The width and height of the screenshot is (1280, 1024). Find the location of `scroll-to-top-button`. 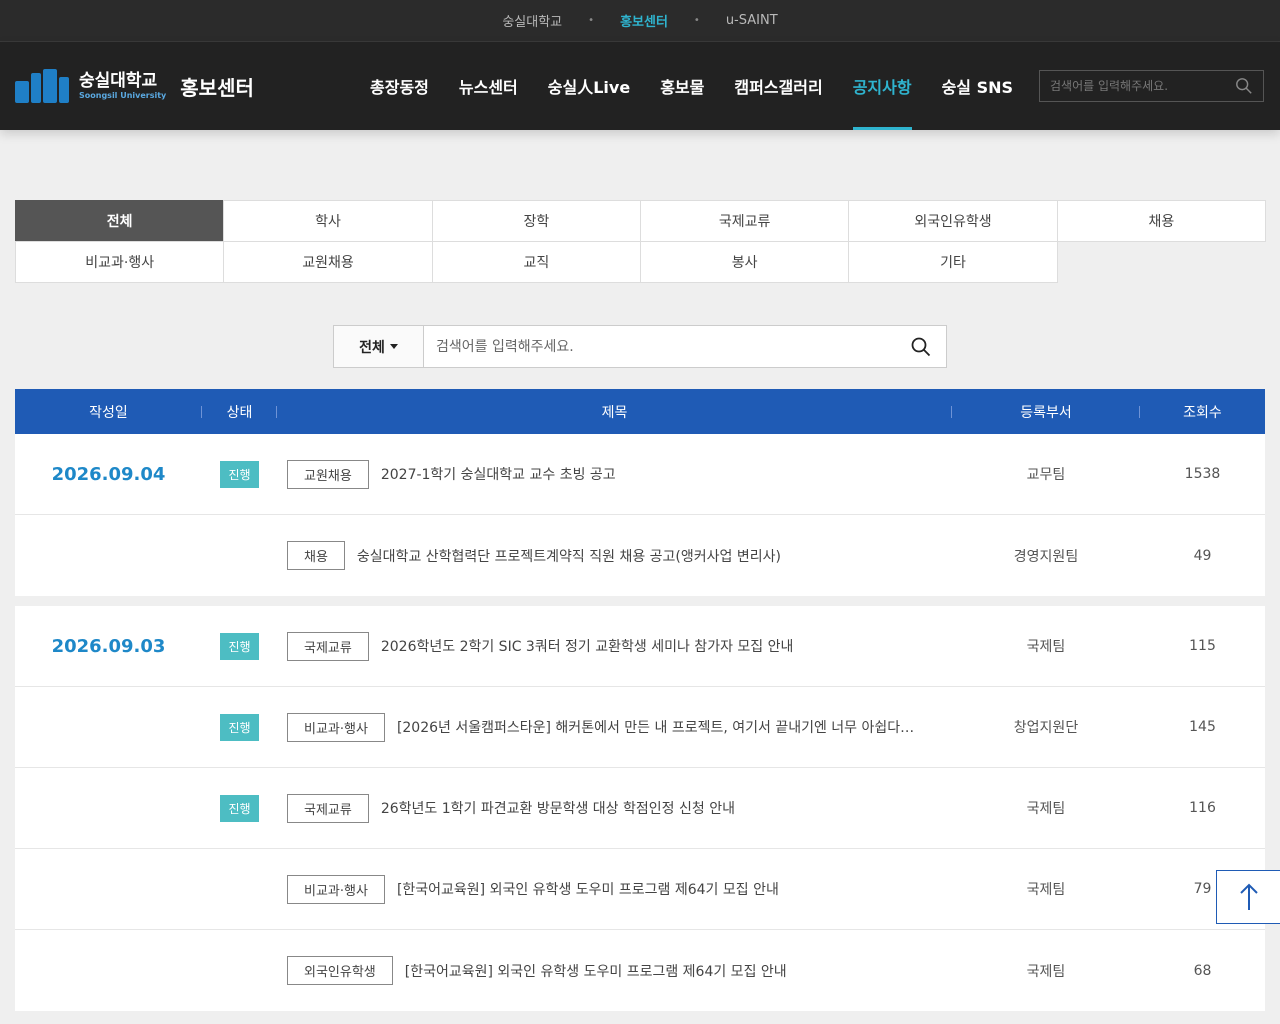

scroll-to-top-button is located at coordinates (1248, 897).